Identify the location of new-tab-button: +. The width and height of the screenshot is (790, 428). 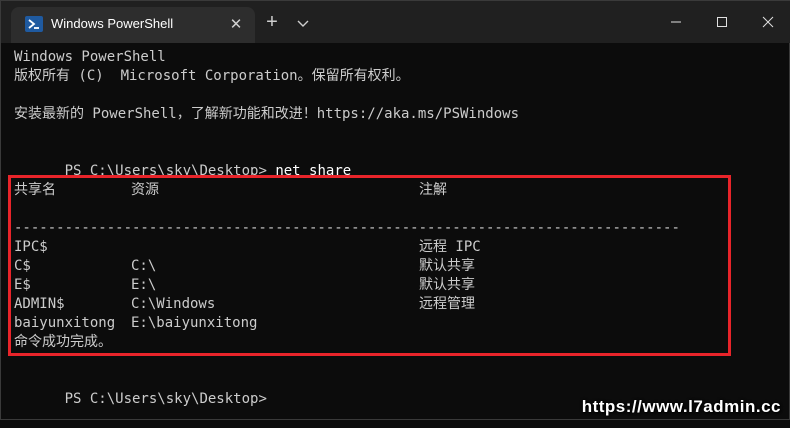
(272, 23).